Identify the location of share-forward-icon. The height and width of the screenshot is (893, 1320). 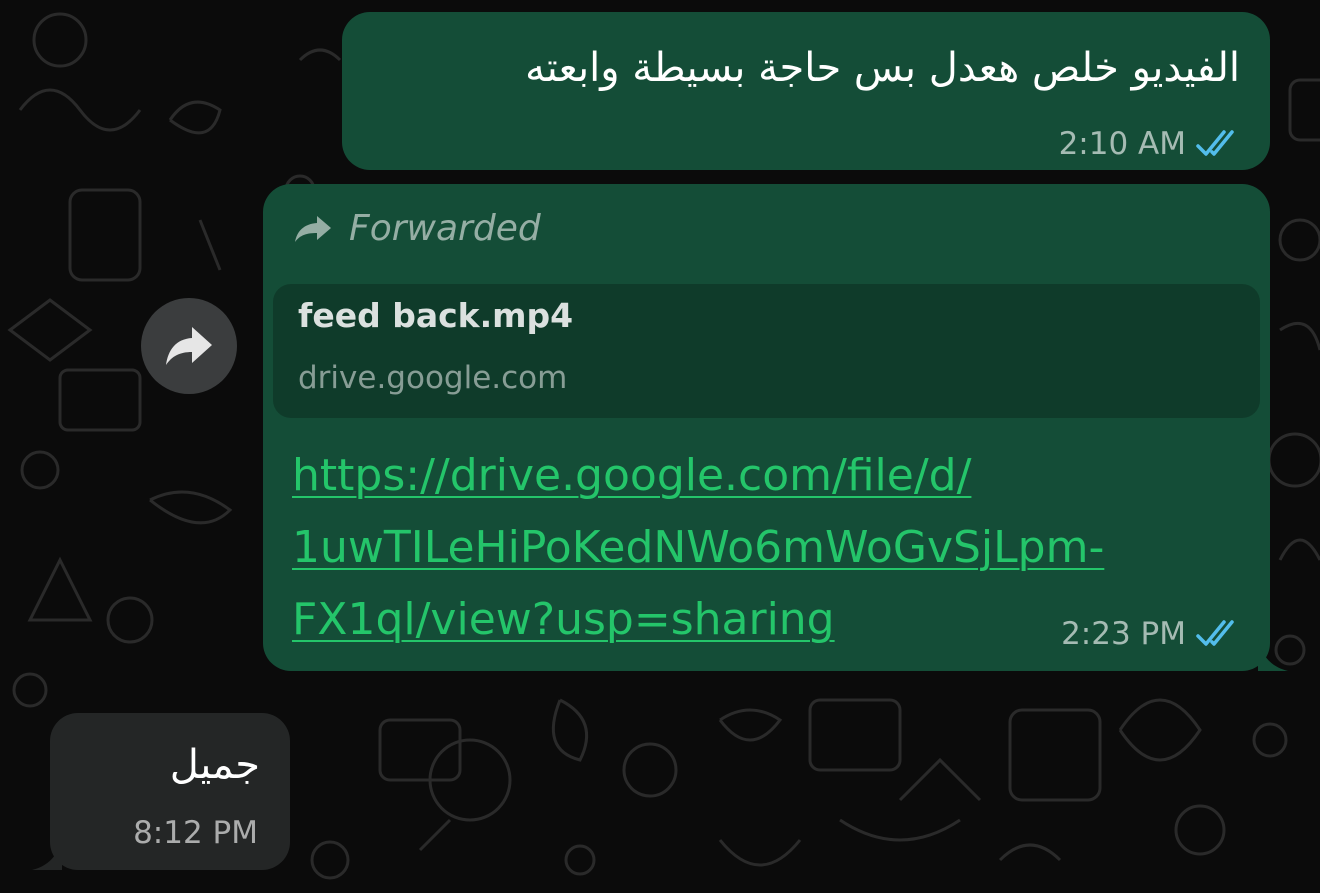
(189, 346).